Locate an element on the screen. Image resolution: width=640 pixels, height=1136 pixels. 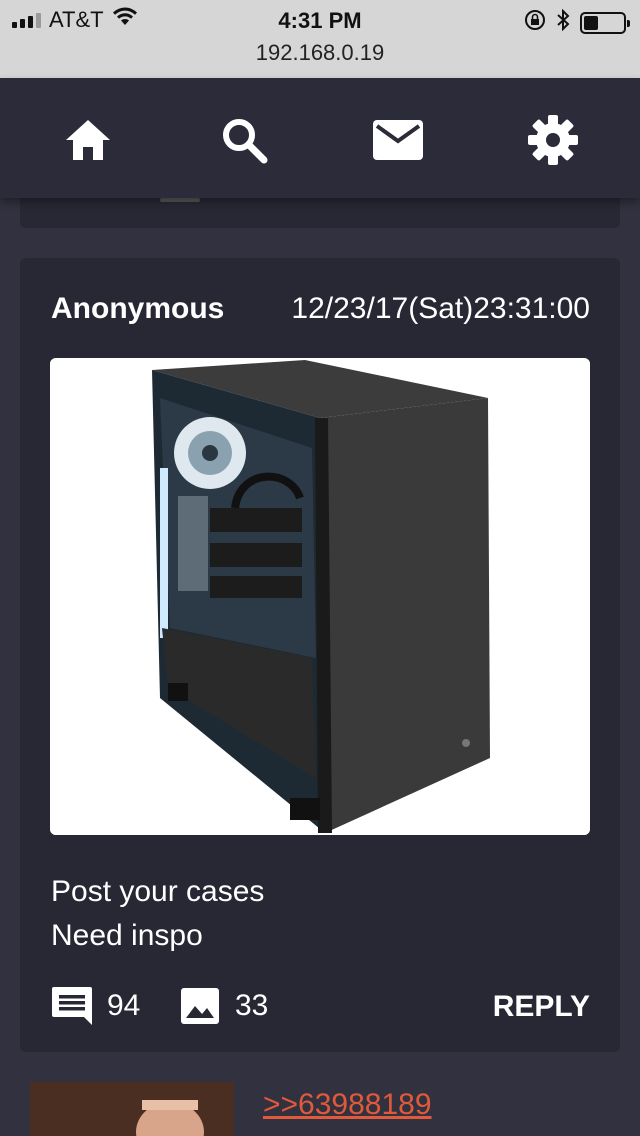
next-post-image is located at coordinates (132, 1109).